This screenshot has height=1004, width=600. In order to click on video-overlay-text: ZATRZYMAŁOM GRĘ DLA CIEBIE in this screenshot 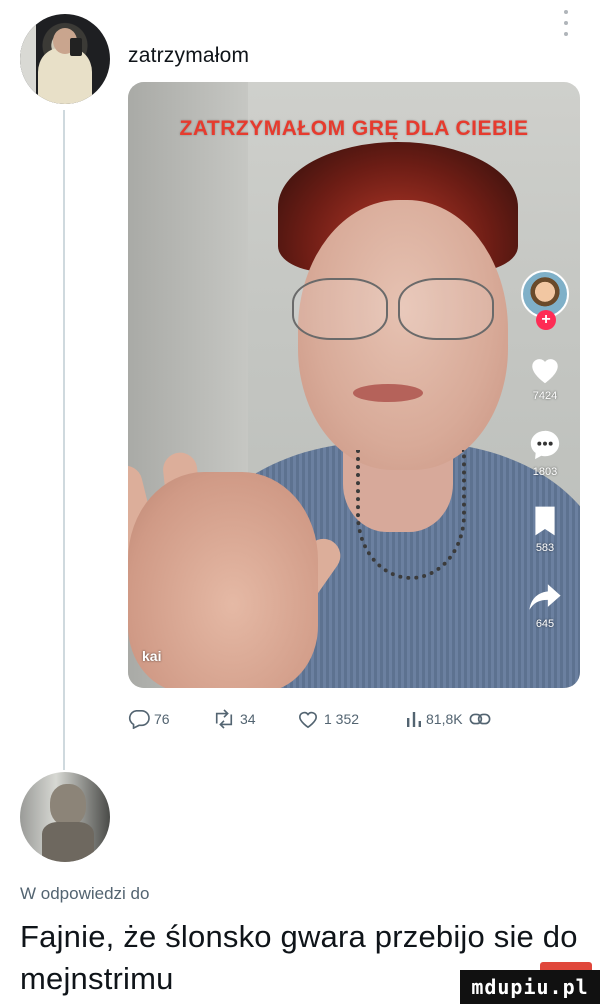, I will do `click(354, 128)`.